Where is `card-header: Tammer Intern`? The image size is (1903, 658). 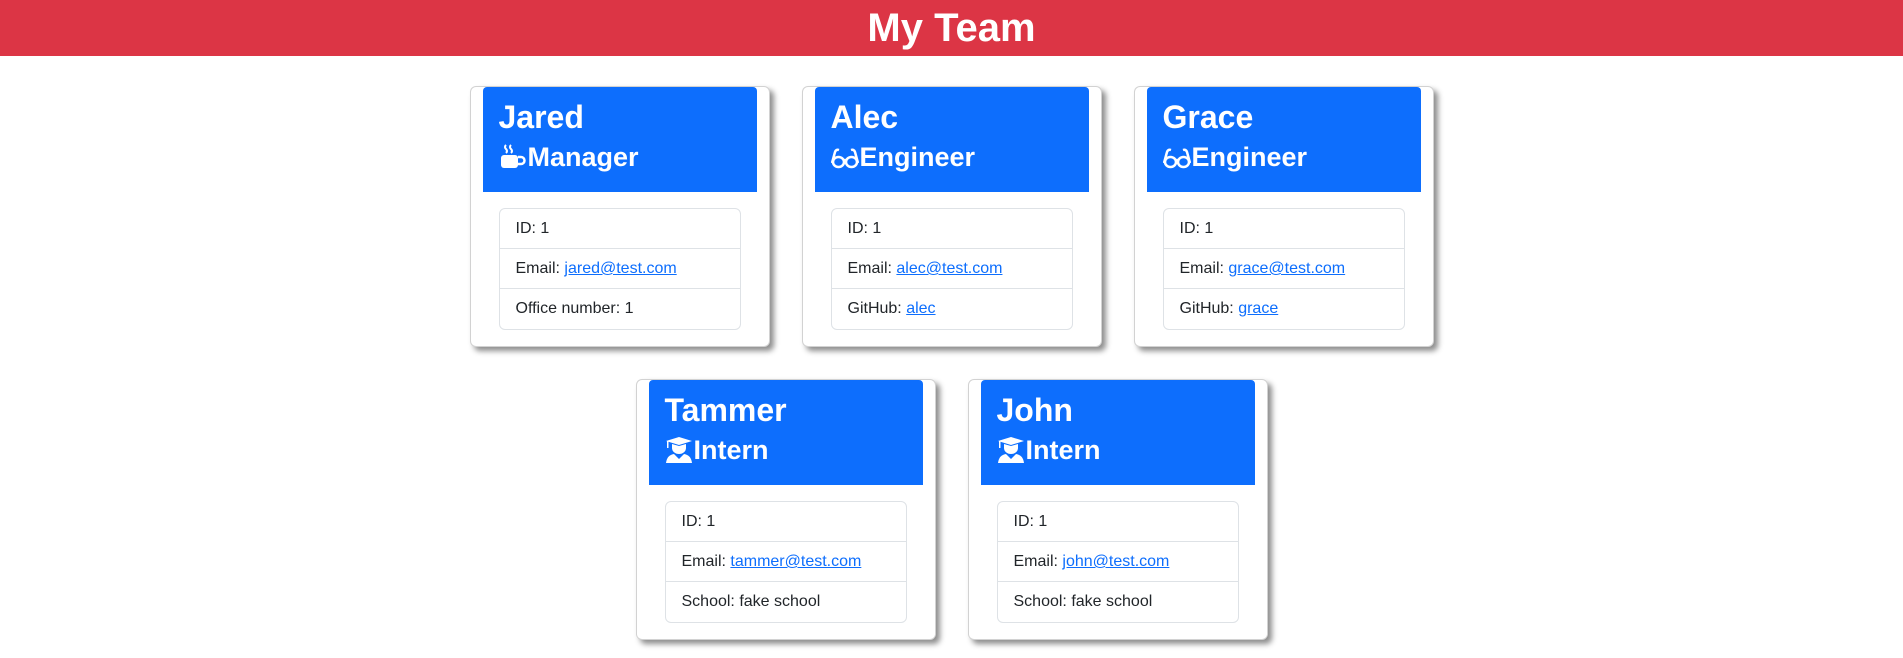
card-header: Tammer Intern is located at coordinates (785, 432).